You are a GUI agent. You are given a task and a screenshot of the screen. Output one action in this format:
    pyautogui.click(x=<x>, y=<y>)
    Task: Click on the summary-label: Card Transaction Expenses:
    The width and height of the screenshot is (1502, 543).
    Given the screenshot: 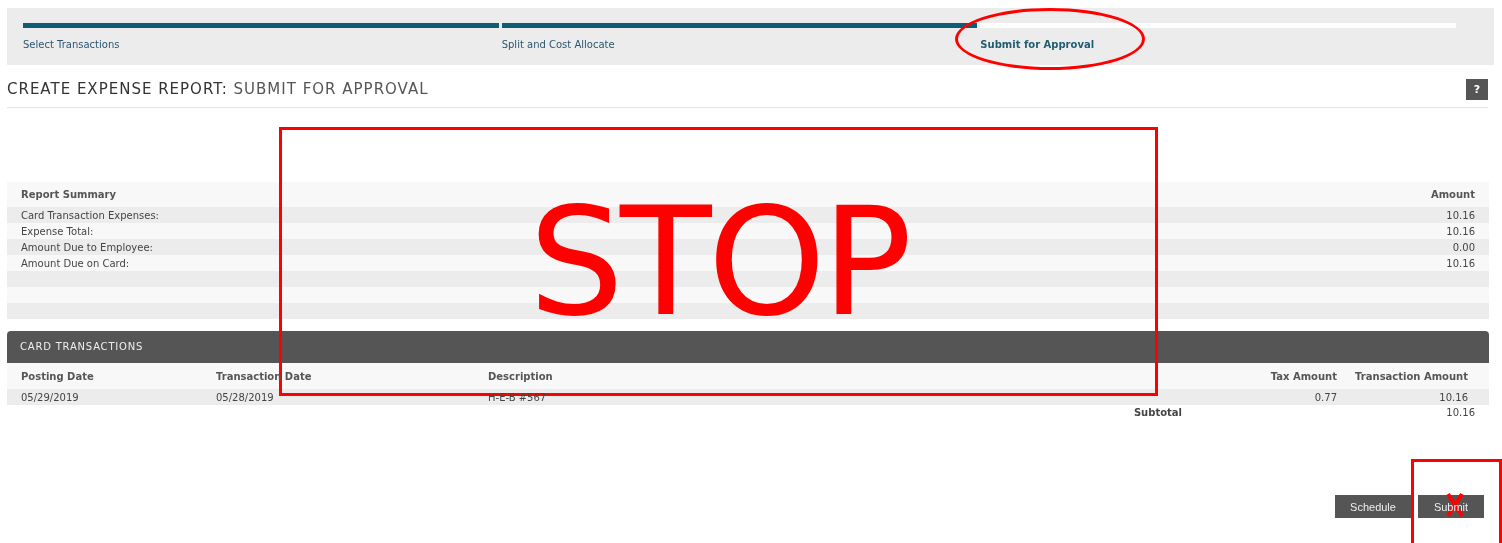 What is the action you would take?
    pyautogui.click(x=90, y=215)
    